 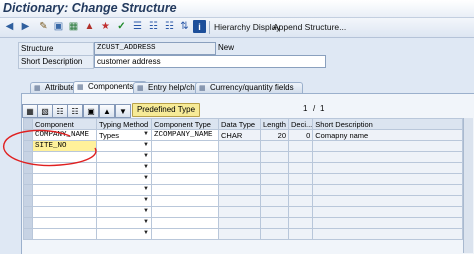 I want to click on paste-icon: ☷, so click(x=75, y=111).